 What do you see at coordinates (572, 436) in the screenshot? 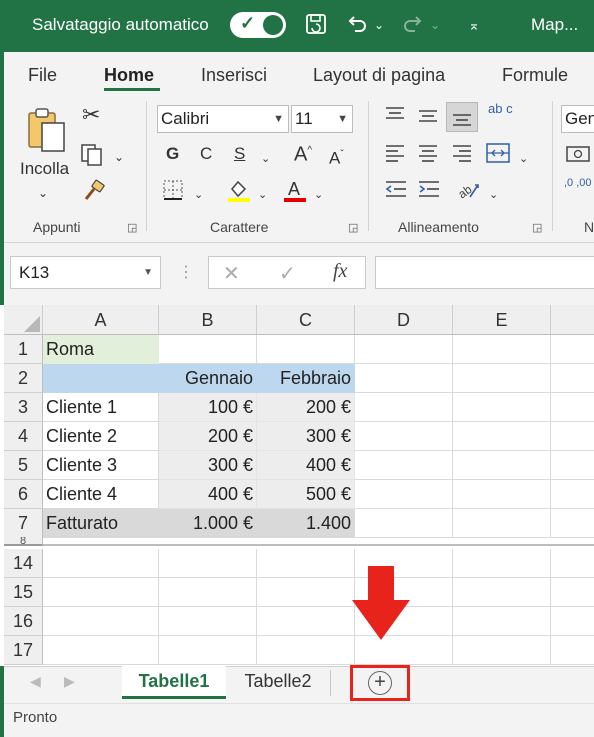
I see `cell-f4` at bounding box center [572, 436].